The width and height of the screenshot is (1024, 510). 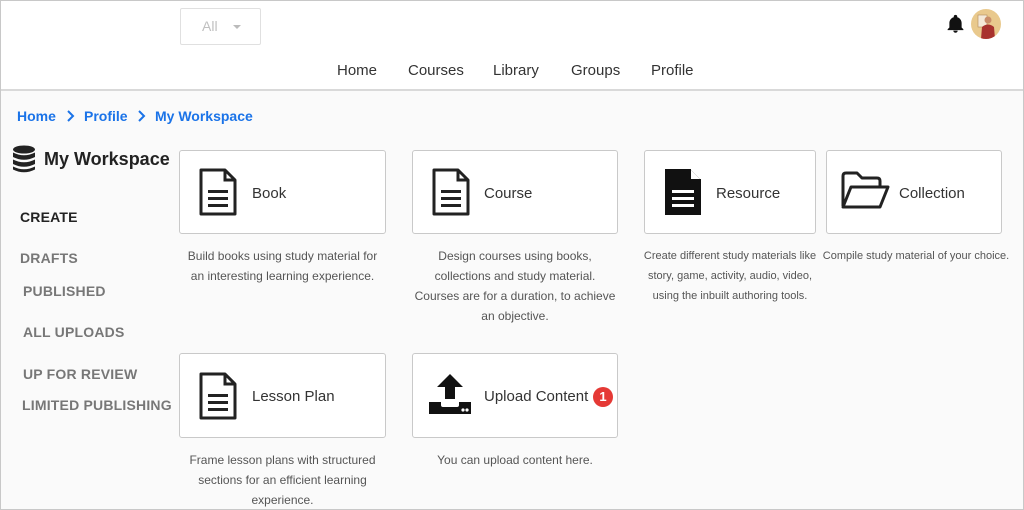 What do you see at coordinates (237, 27) in the screenshot?
I see `caret-down-icon` at bounding box center [237, 27].